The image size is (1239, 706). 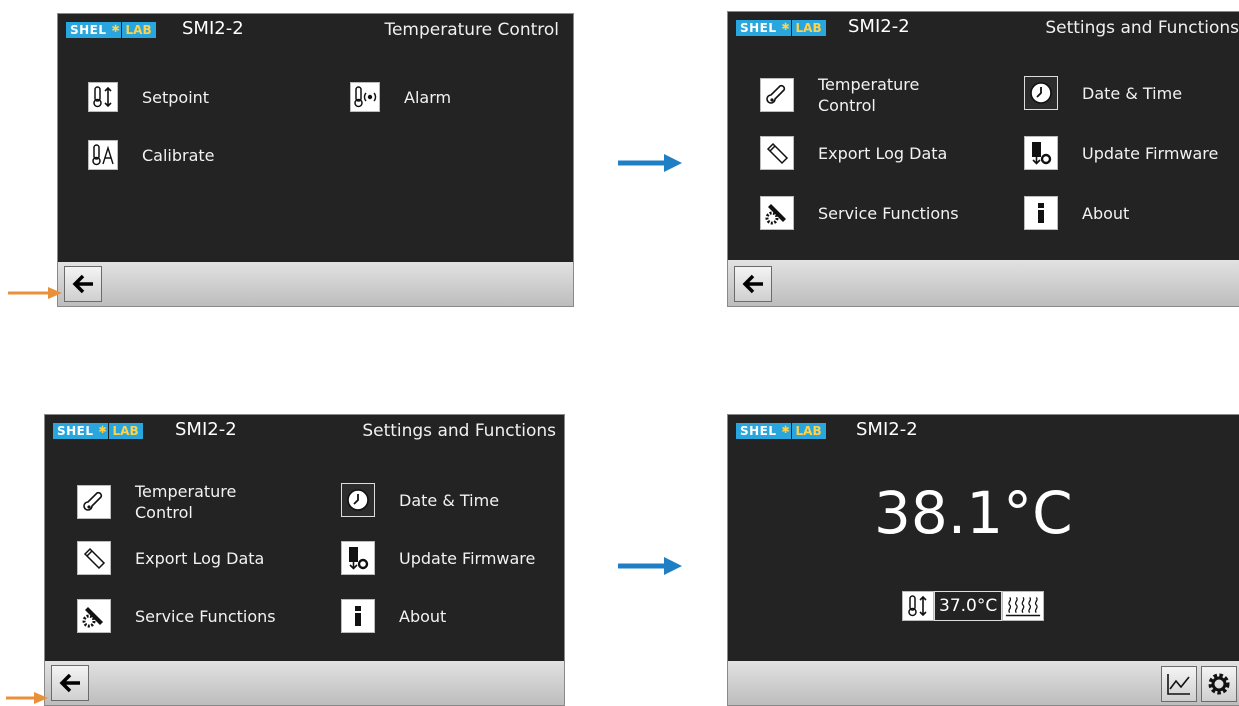 I want to click on heater-icon, so click(x=1023, y=606).